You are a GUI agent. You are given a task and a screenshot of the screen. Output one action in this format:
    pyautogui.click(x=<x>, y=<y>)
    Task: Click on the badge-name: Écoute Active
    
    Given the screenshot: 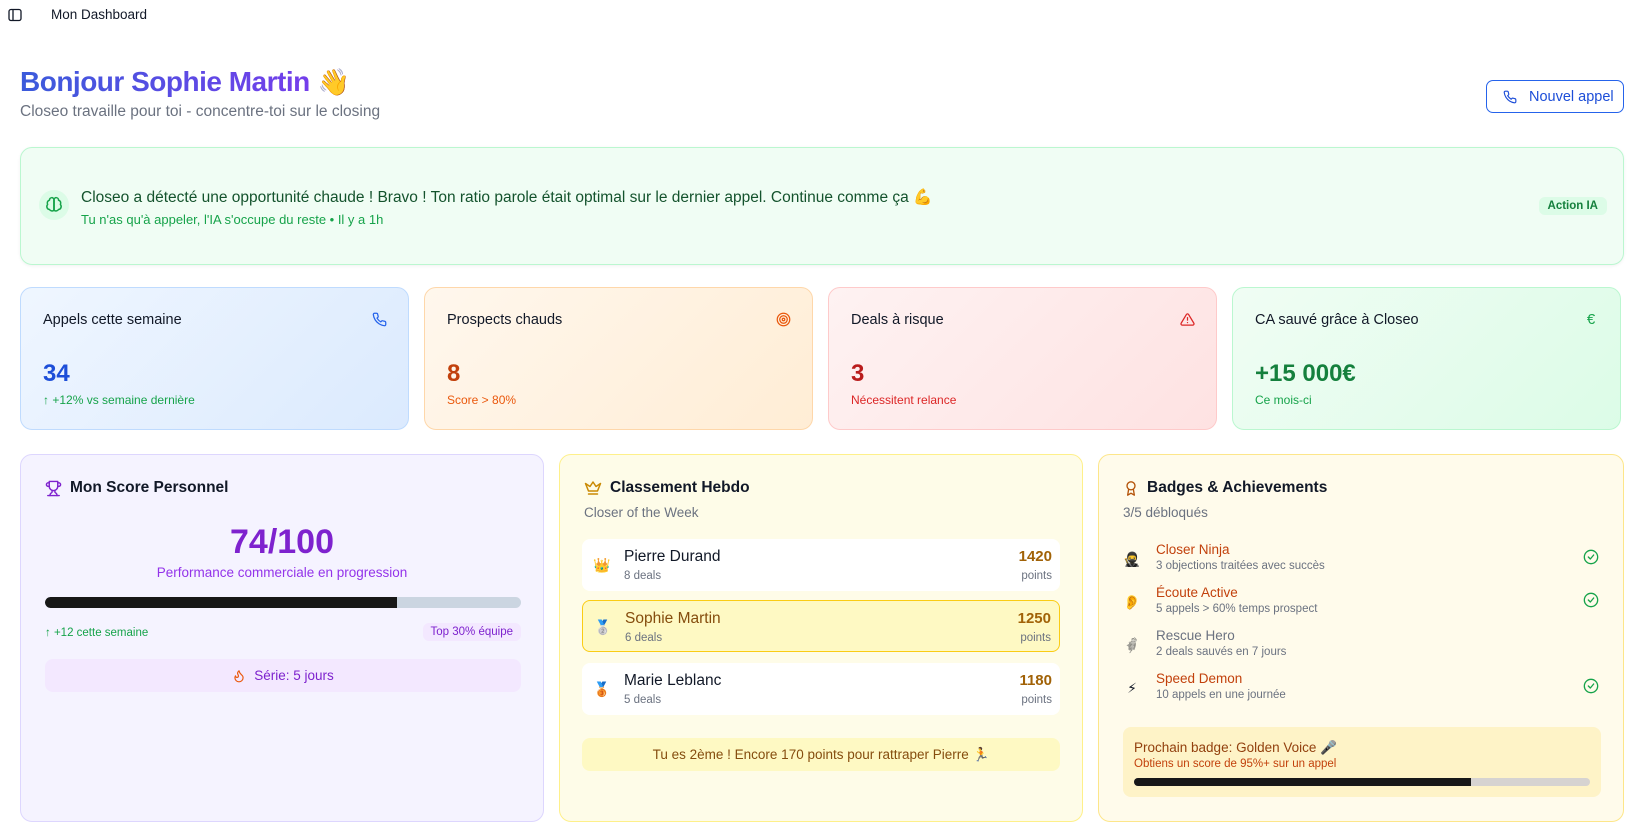 What is the action you would take?
    pyautogui.click(x=1197, y=592)
    